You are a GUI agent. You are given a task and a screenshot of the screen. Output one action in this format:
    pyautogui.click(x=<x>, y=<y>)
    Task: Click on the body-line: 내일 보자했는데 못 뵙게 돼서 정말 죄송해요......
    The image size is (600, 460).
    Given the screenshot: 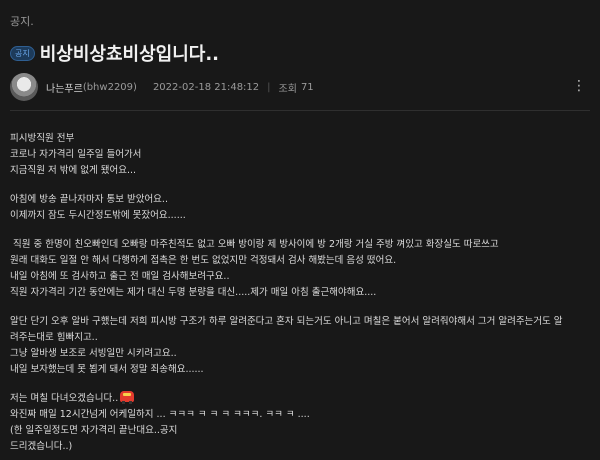 What is the action you would take?
    pyautogui.click(x=107, y=369)
    